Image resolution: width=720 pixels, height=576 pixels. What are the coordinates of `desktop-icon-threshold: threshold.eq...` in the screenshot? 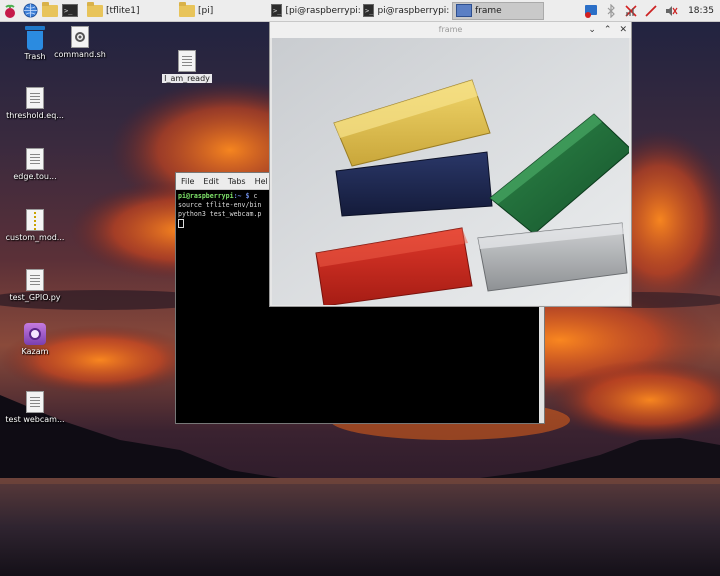 It's located at (35, 103).